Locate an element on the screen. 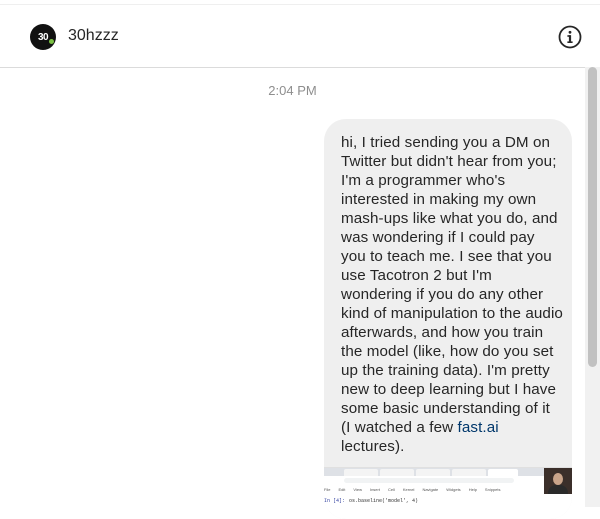 The image size is (600, 519). attachment-cell-code: os.baseline('model', 4) is located at coordinates (384, 501).